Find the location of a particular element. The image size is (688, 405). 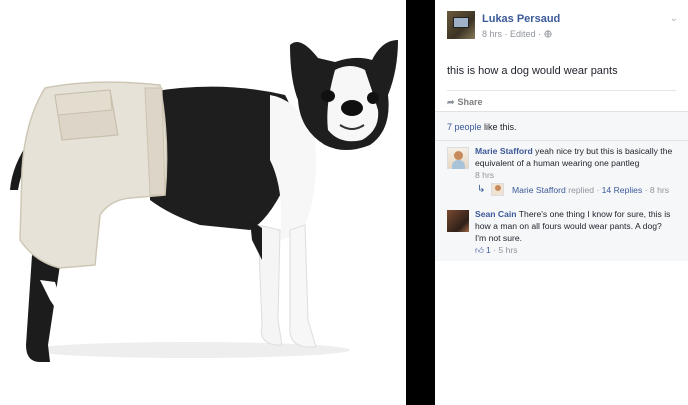

reply-action: replied · is located at coordinates (583, 190).